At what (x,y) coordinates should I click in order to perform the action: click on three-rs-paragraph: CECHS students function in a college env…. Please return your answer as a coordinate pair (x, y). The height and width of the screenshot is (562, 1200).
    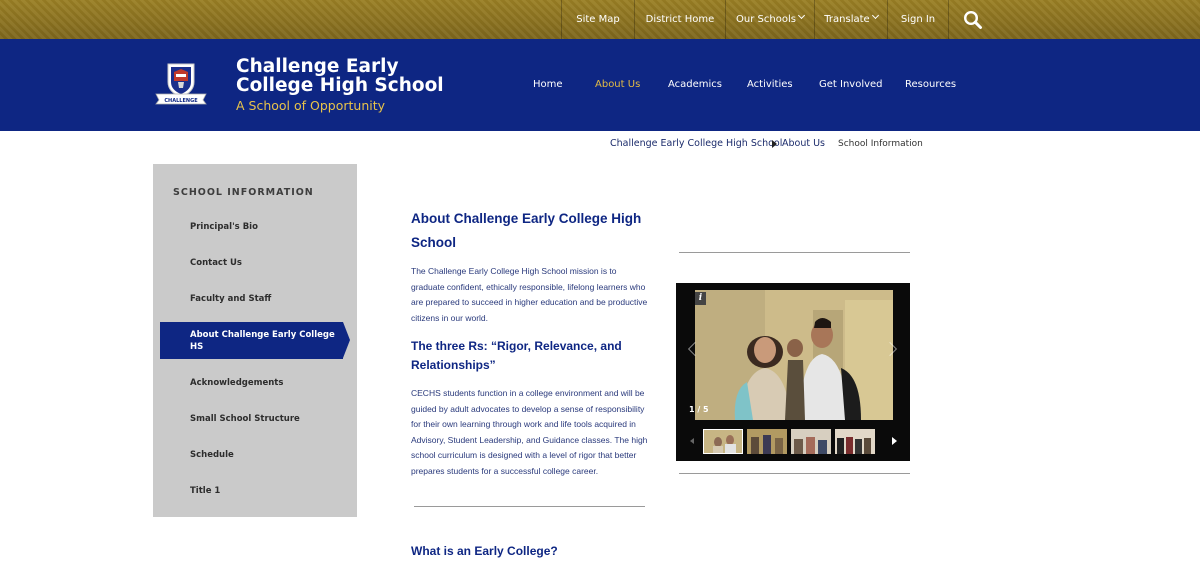
    Looking at the image, I should click on (529, 432).